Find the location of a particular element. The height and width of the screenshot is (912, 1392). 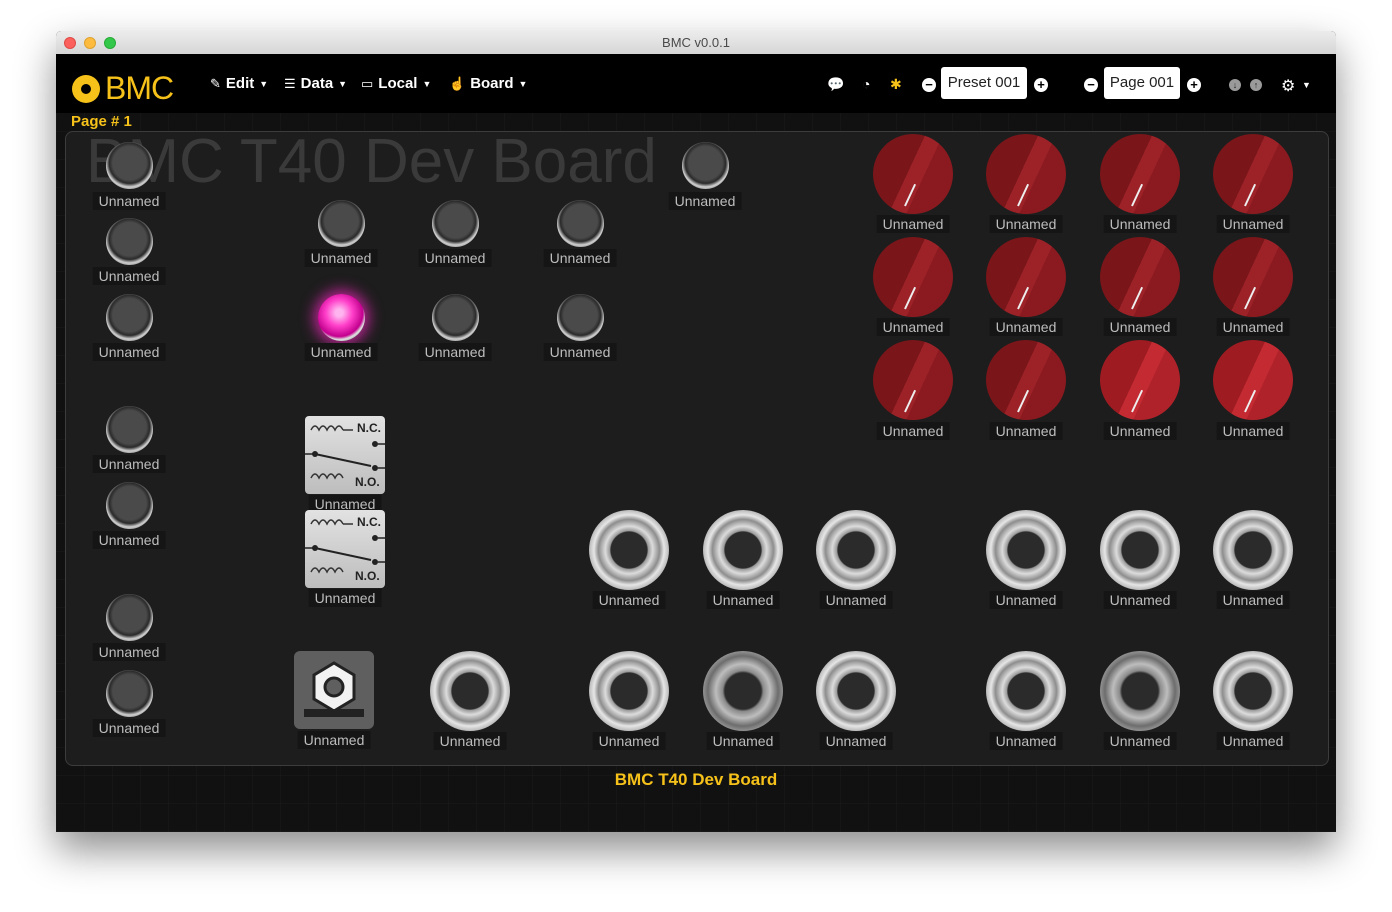

preset-prev-button: − is located at coordinates (929, 85).